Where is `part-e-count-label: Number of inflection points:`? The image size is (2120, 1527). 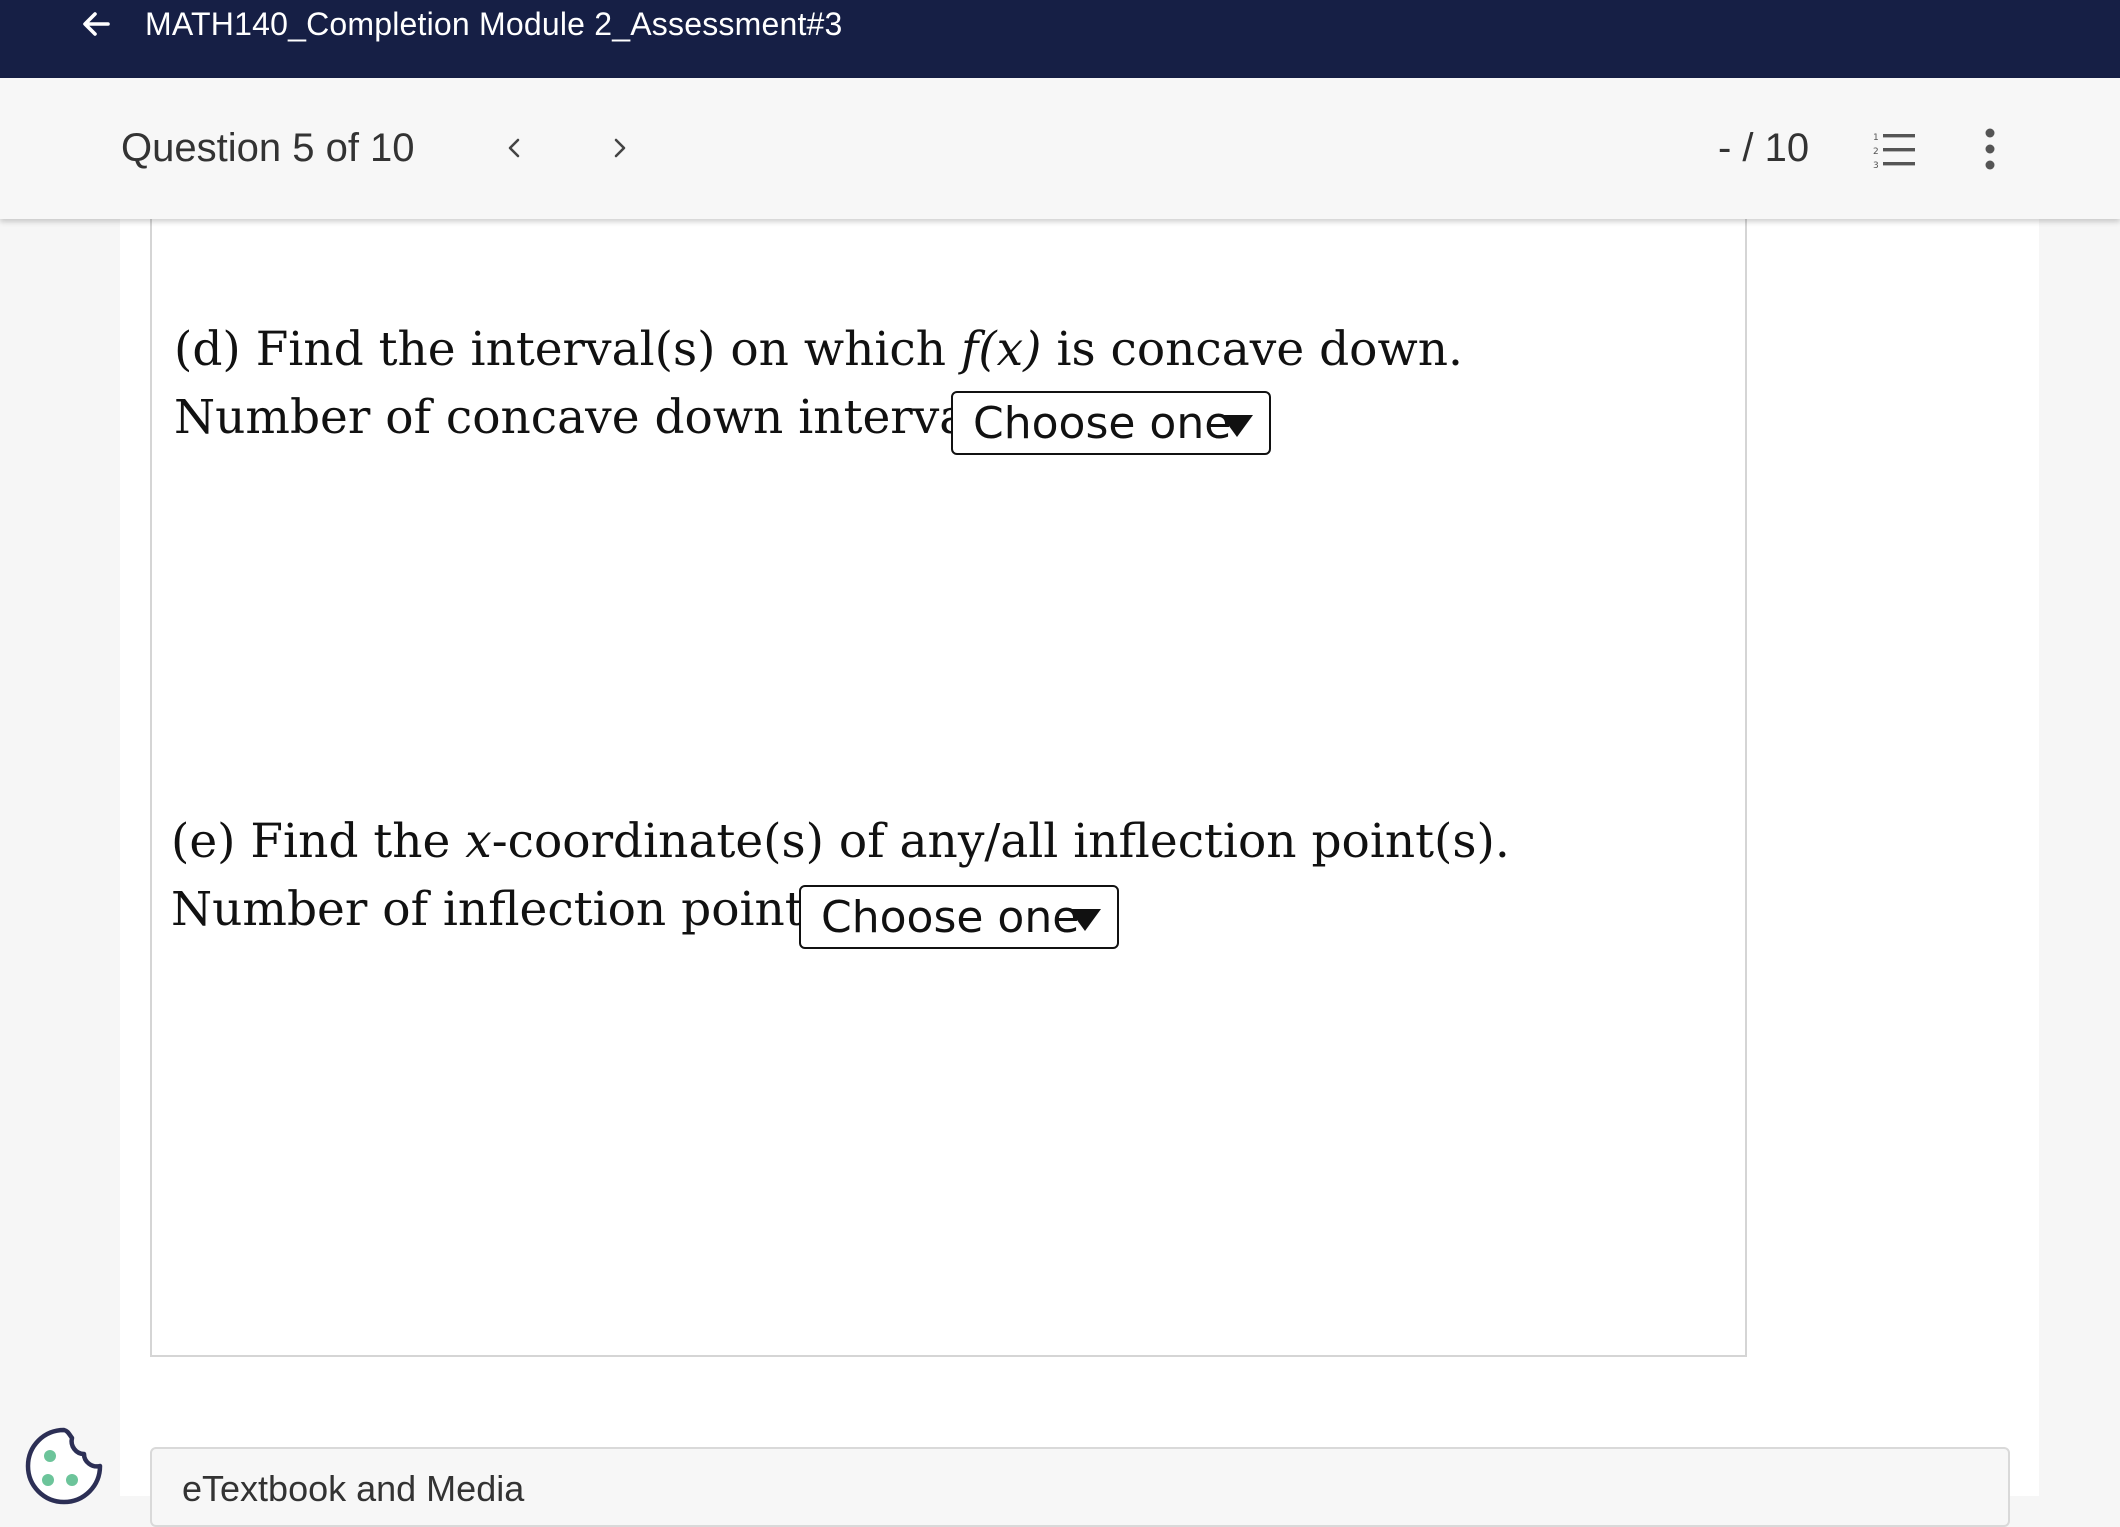 part-e-count-label: Number of inflection points: is located at coordinates (507, 909).